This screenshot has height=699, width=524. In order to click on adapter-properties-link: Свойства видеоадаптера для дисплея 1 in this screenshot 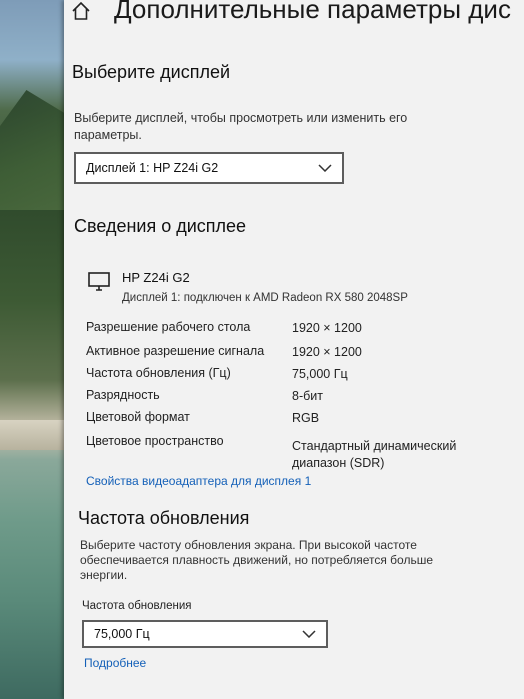, I will do `click(198, 481)`.